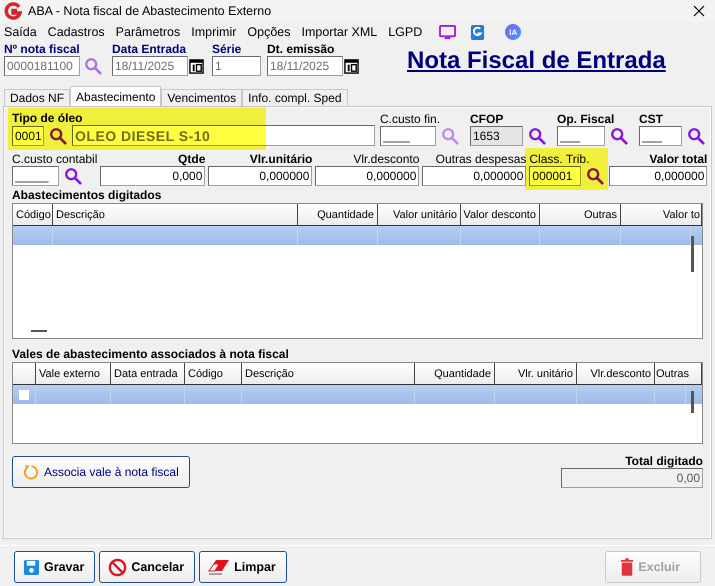 The image size is (715, 586). I want to click on page-title: Nota Fiscal de Entrada, so click(536, 61).